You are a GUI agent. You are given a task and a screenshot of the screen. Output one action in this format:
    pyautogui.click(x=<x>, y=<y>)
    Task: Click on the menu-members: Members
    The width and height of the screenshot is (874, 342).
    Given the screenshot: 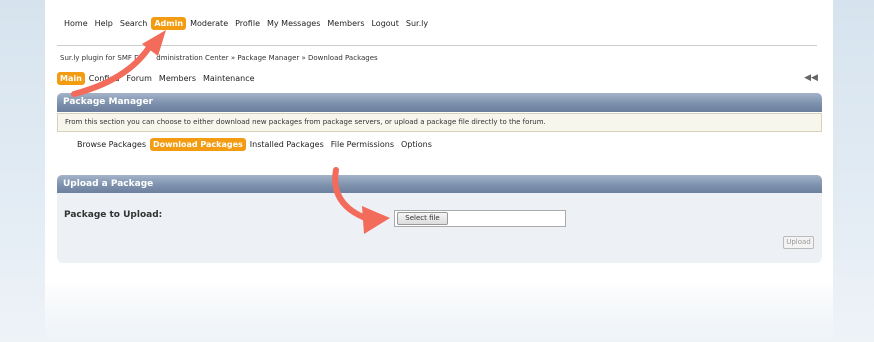 What is the action you would take?
    pyautogui.click(x=345, y=23)
    